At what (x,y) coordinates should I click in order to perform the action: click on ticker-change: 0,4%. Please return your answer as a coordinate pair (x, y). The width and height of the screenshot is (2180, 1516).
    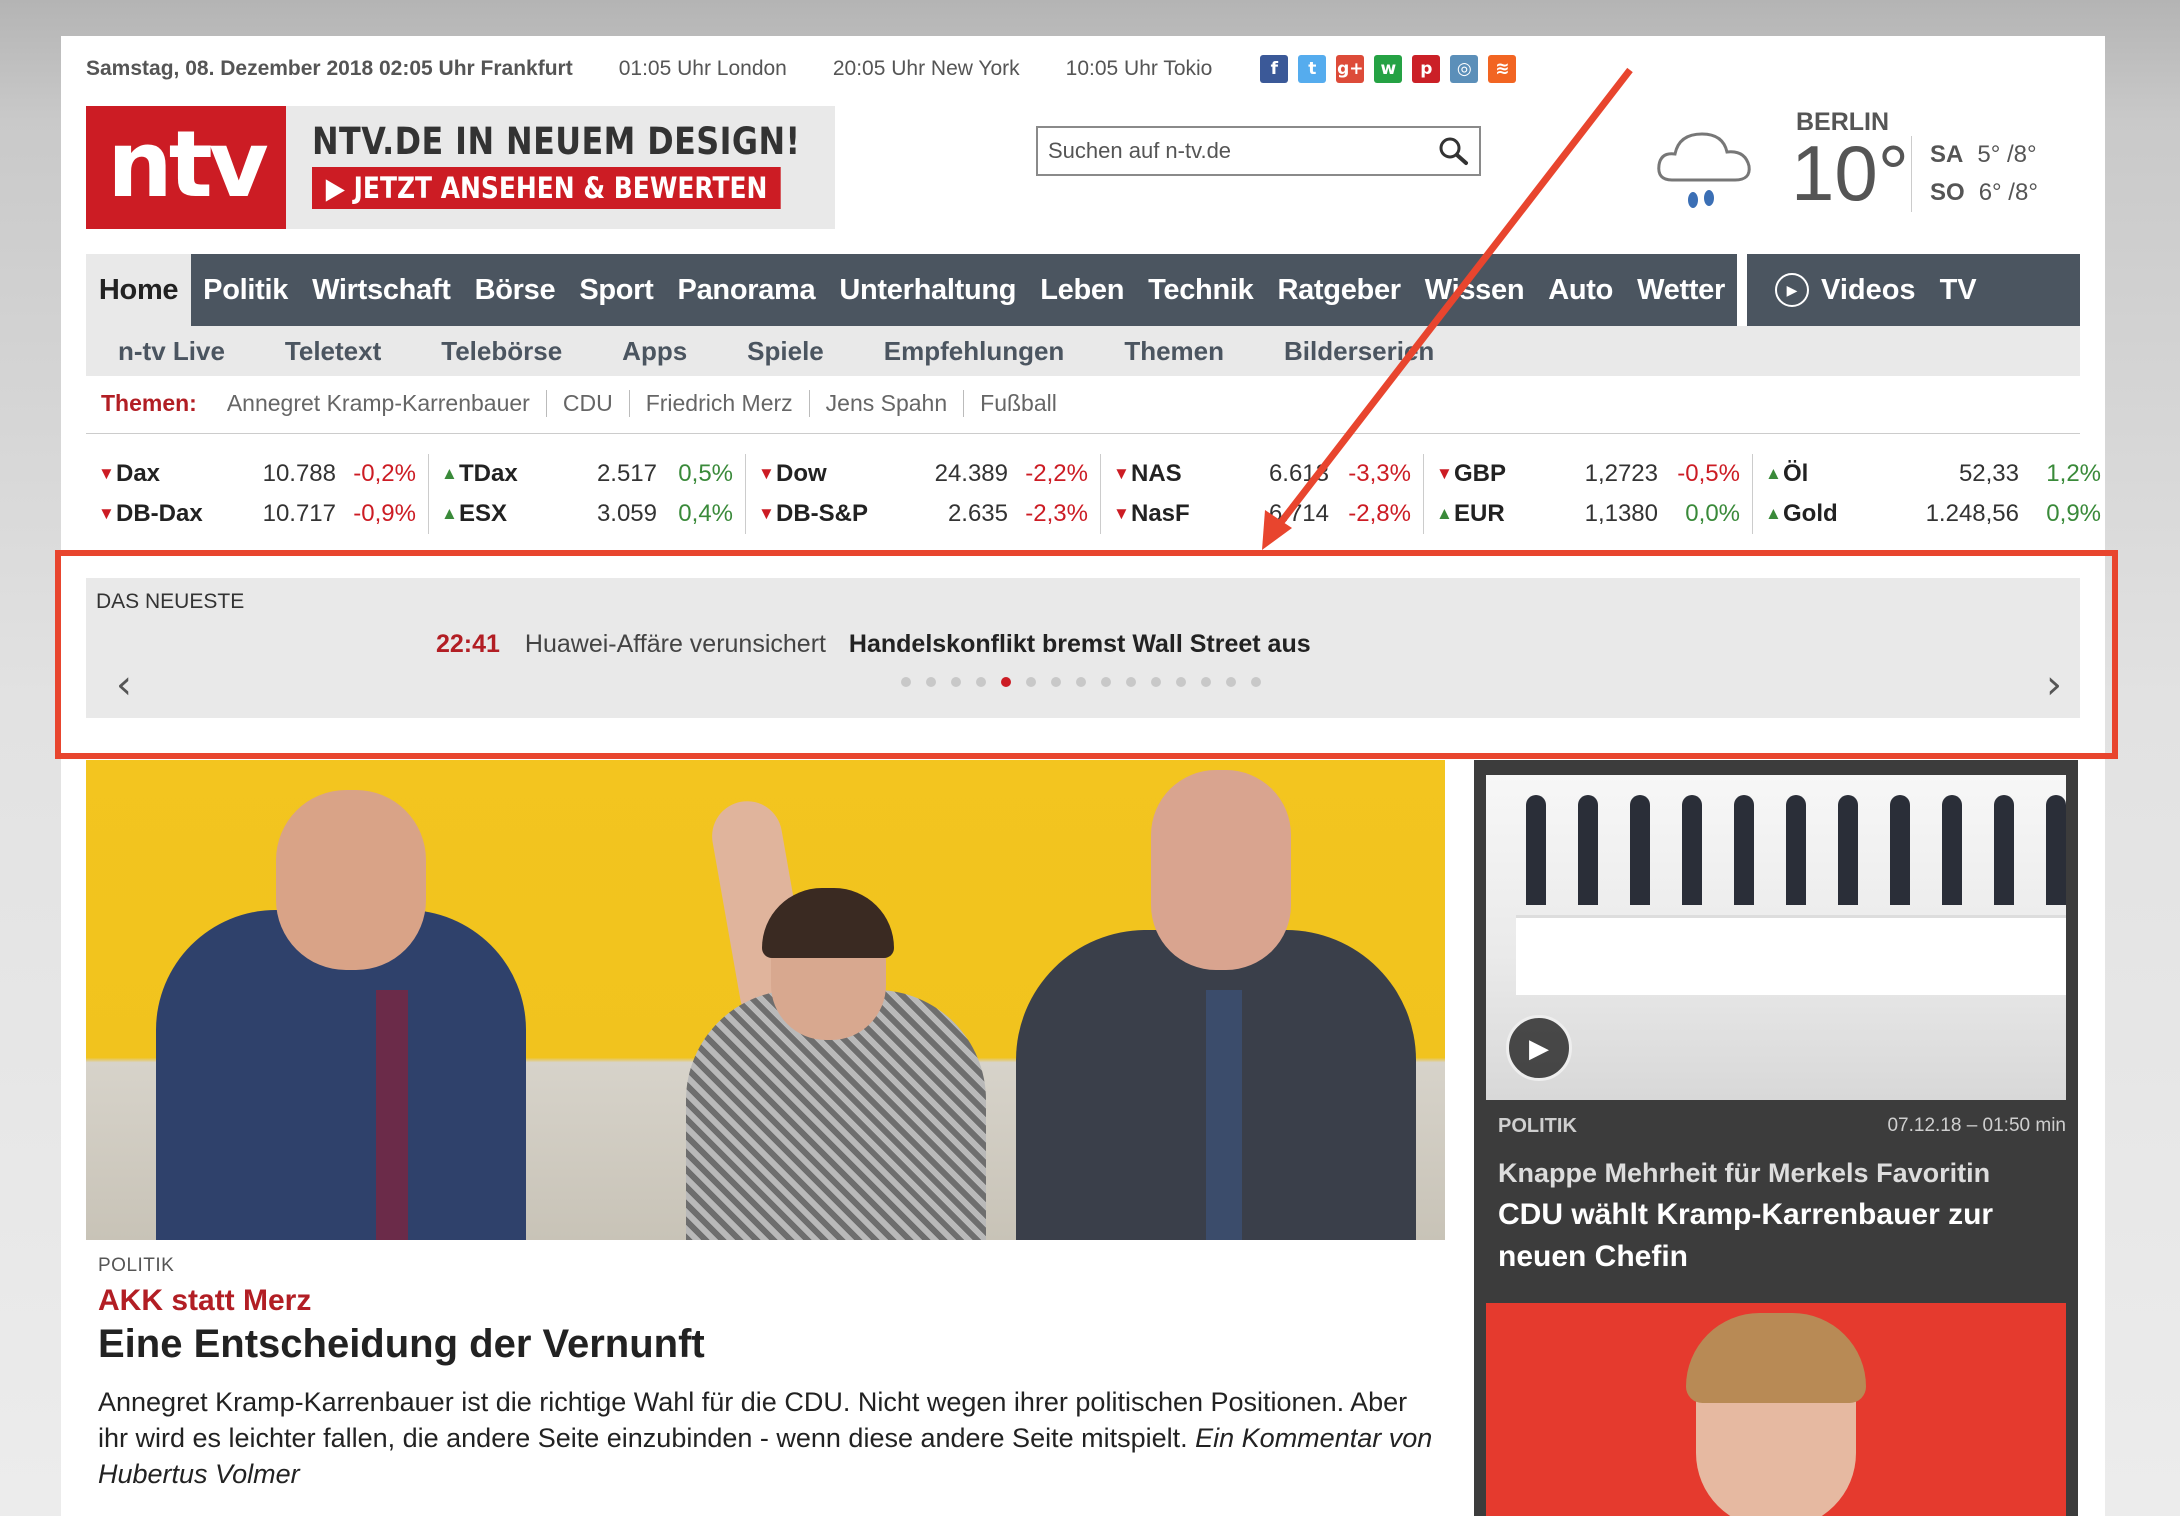
    Looking at the image, I should click on (705, 513).